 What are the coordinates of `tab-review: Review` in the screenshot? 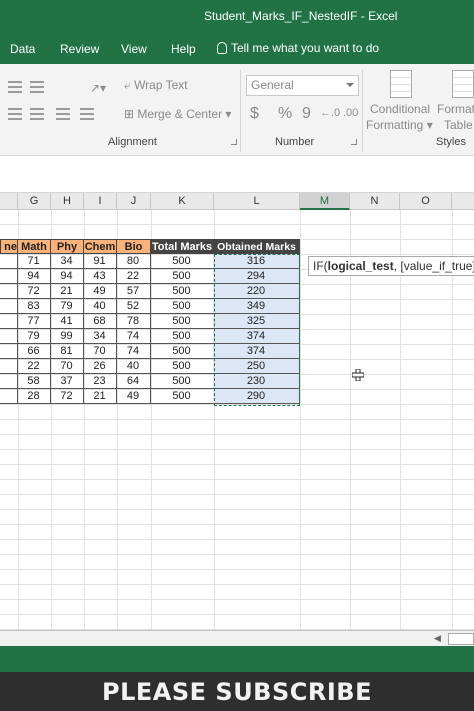 It's located at (79, 49).